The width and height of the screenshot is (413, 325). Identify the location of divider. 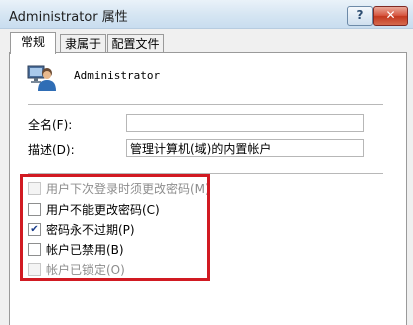
(205, 104).